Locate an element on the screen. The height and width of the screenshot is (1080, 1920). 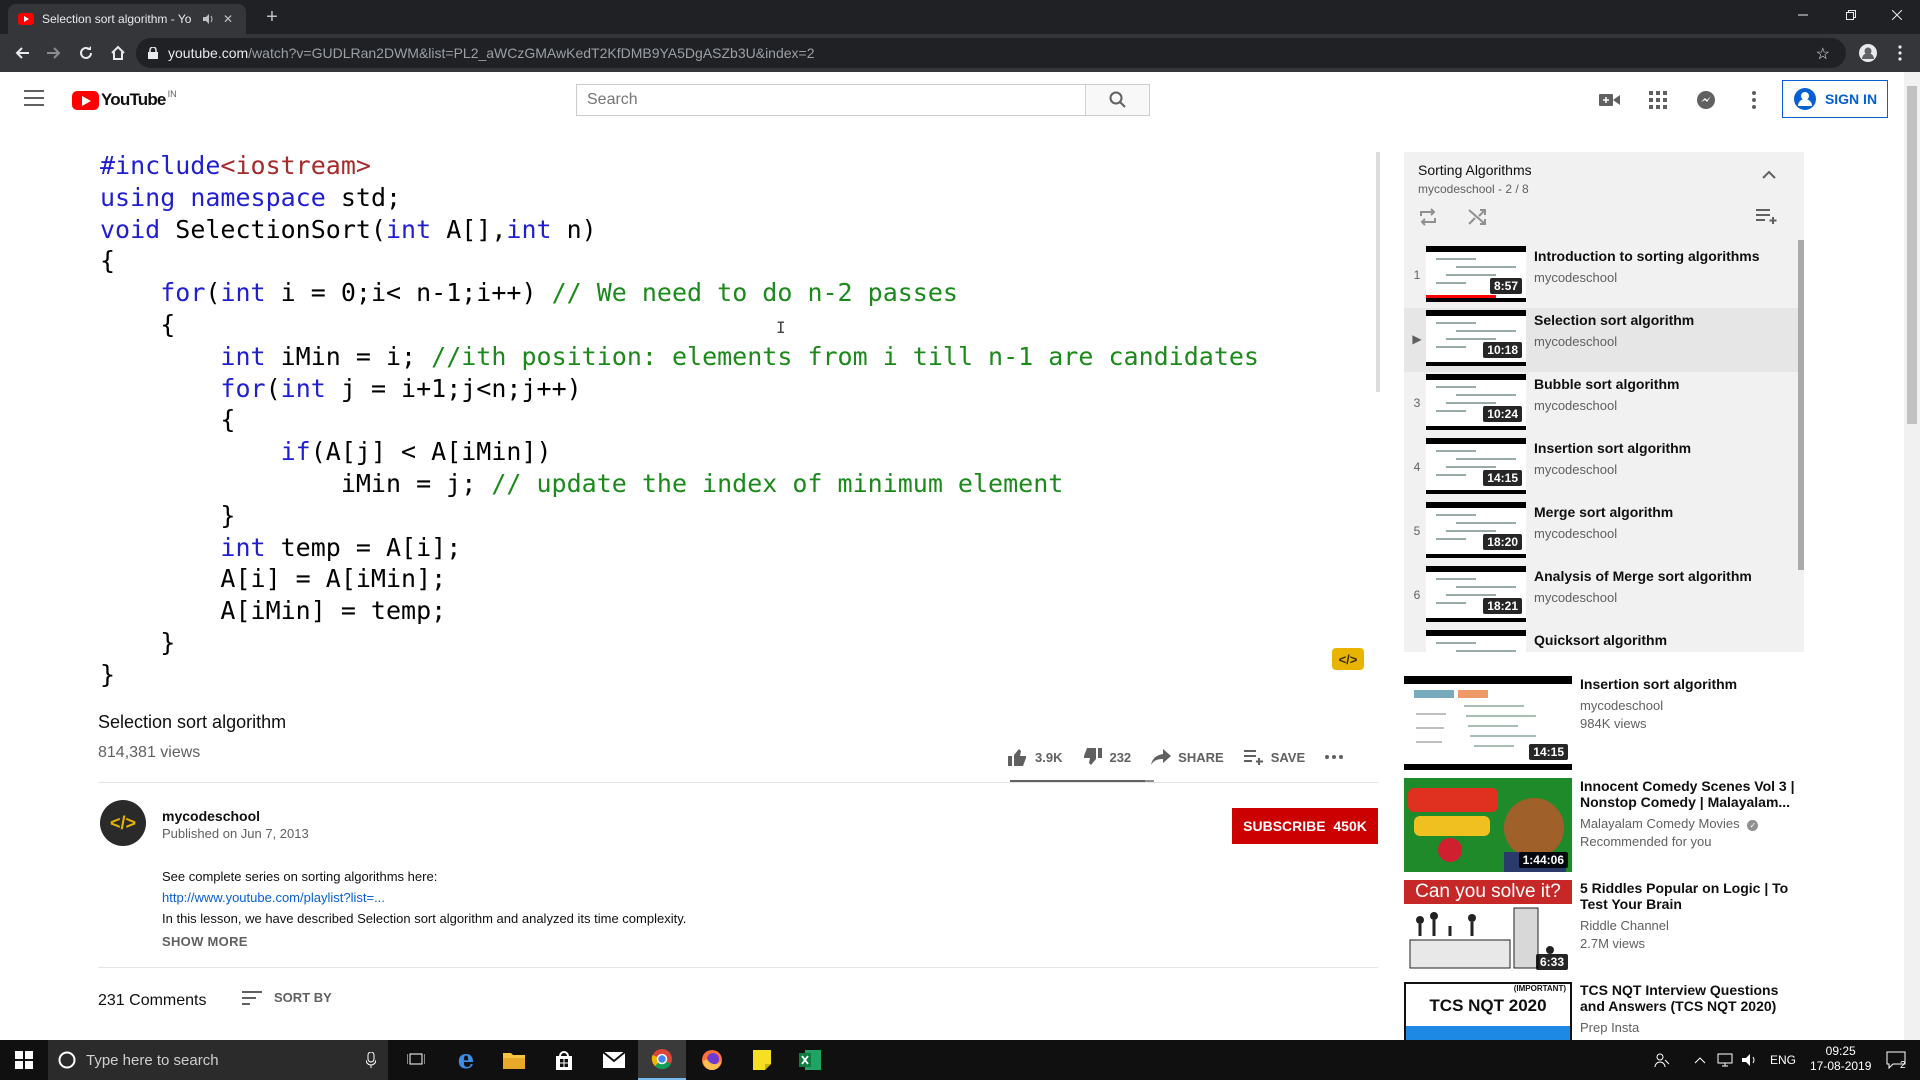
minimize-button is located at coordinates (1803, 15).